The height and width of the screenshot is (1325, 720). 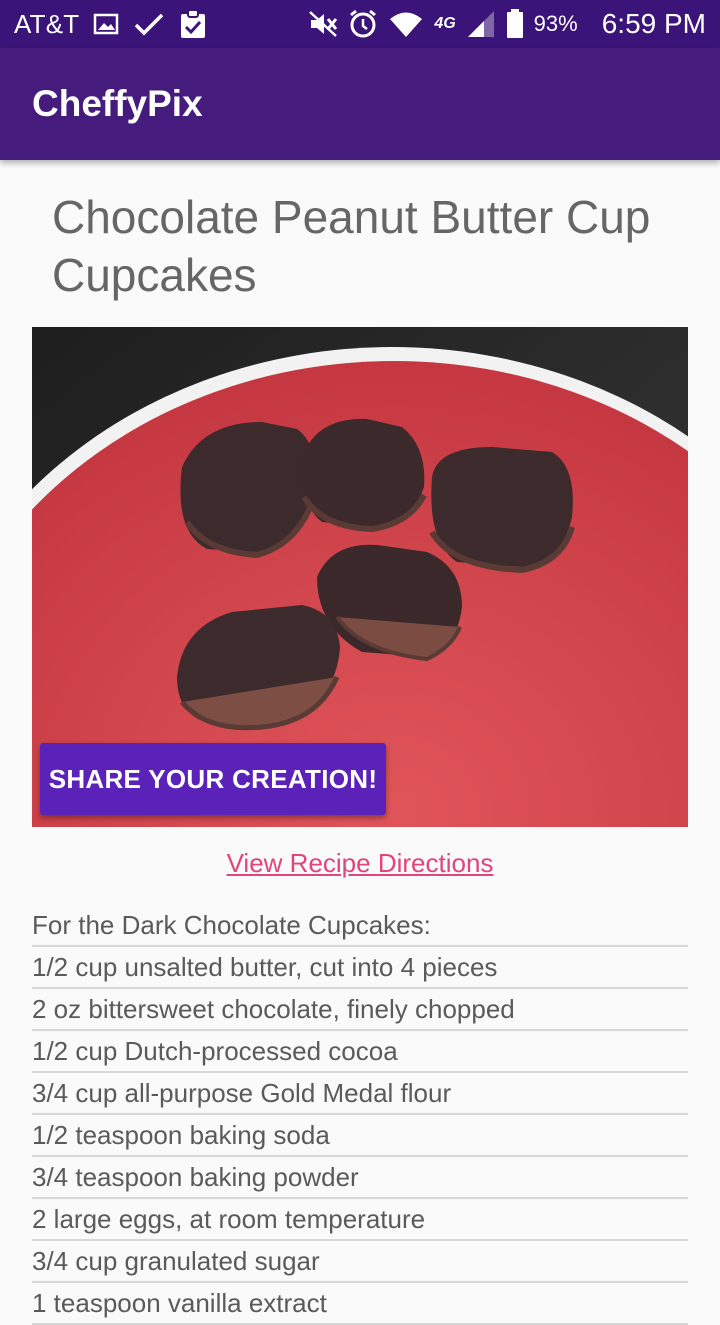 What do you see at coordinates (323, 24) in the screenshot?
I see `mute-icon` at bounding box center [323, 24].